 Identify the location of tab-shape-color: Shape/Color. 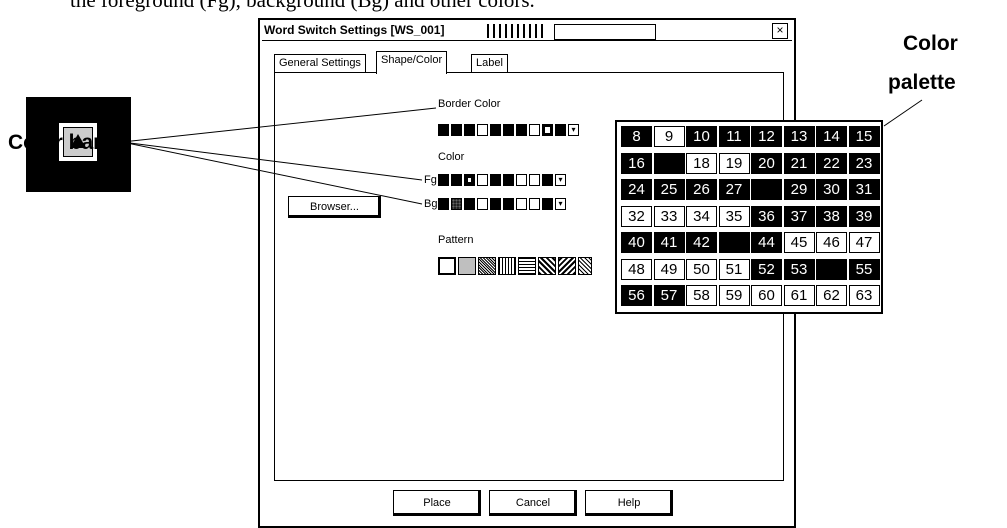
(412, 62).